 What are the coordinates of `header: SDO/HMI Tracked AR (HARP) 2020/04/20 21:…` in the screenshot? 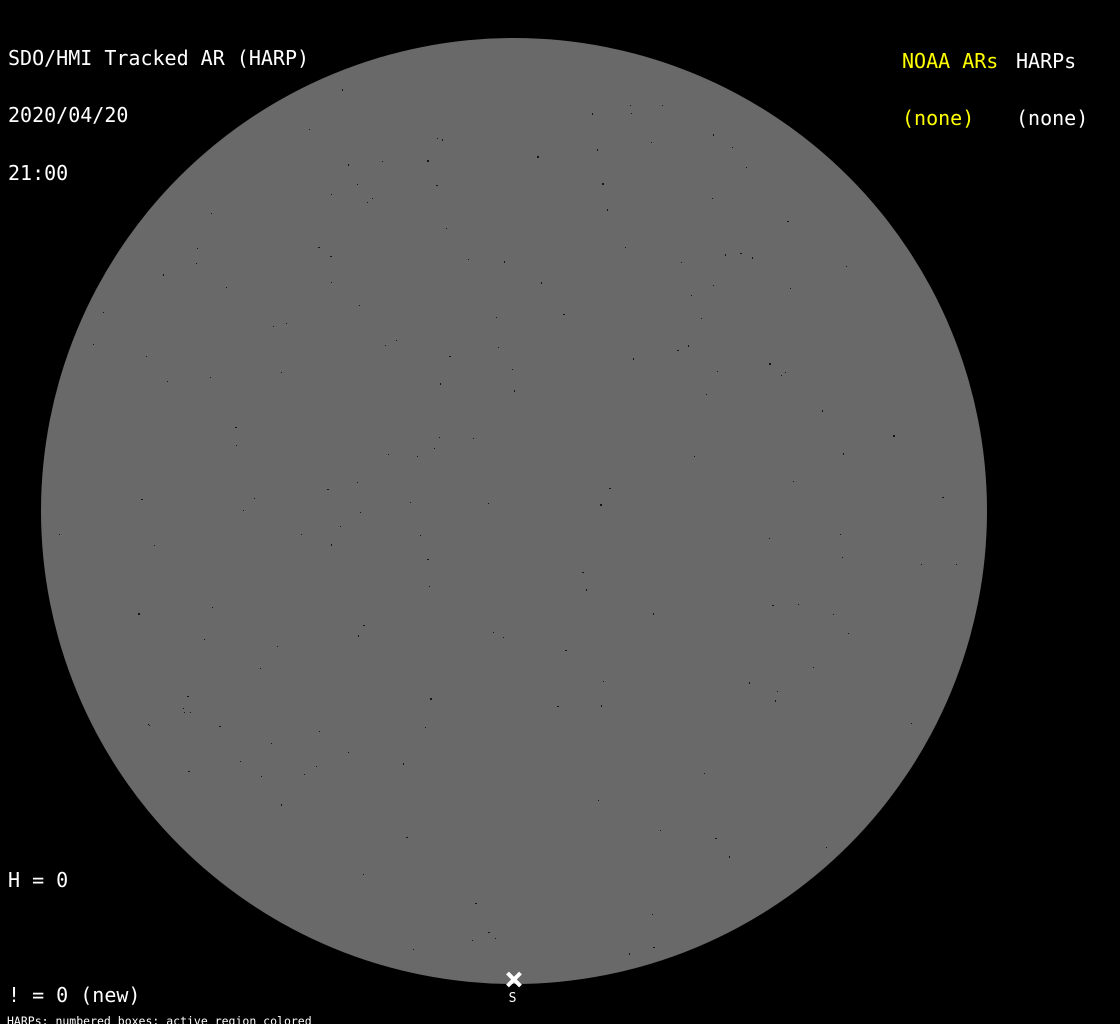 It's located at (158, 116).